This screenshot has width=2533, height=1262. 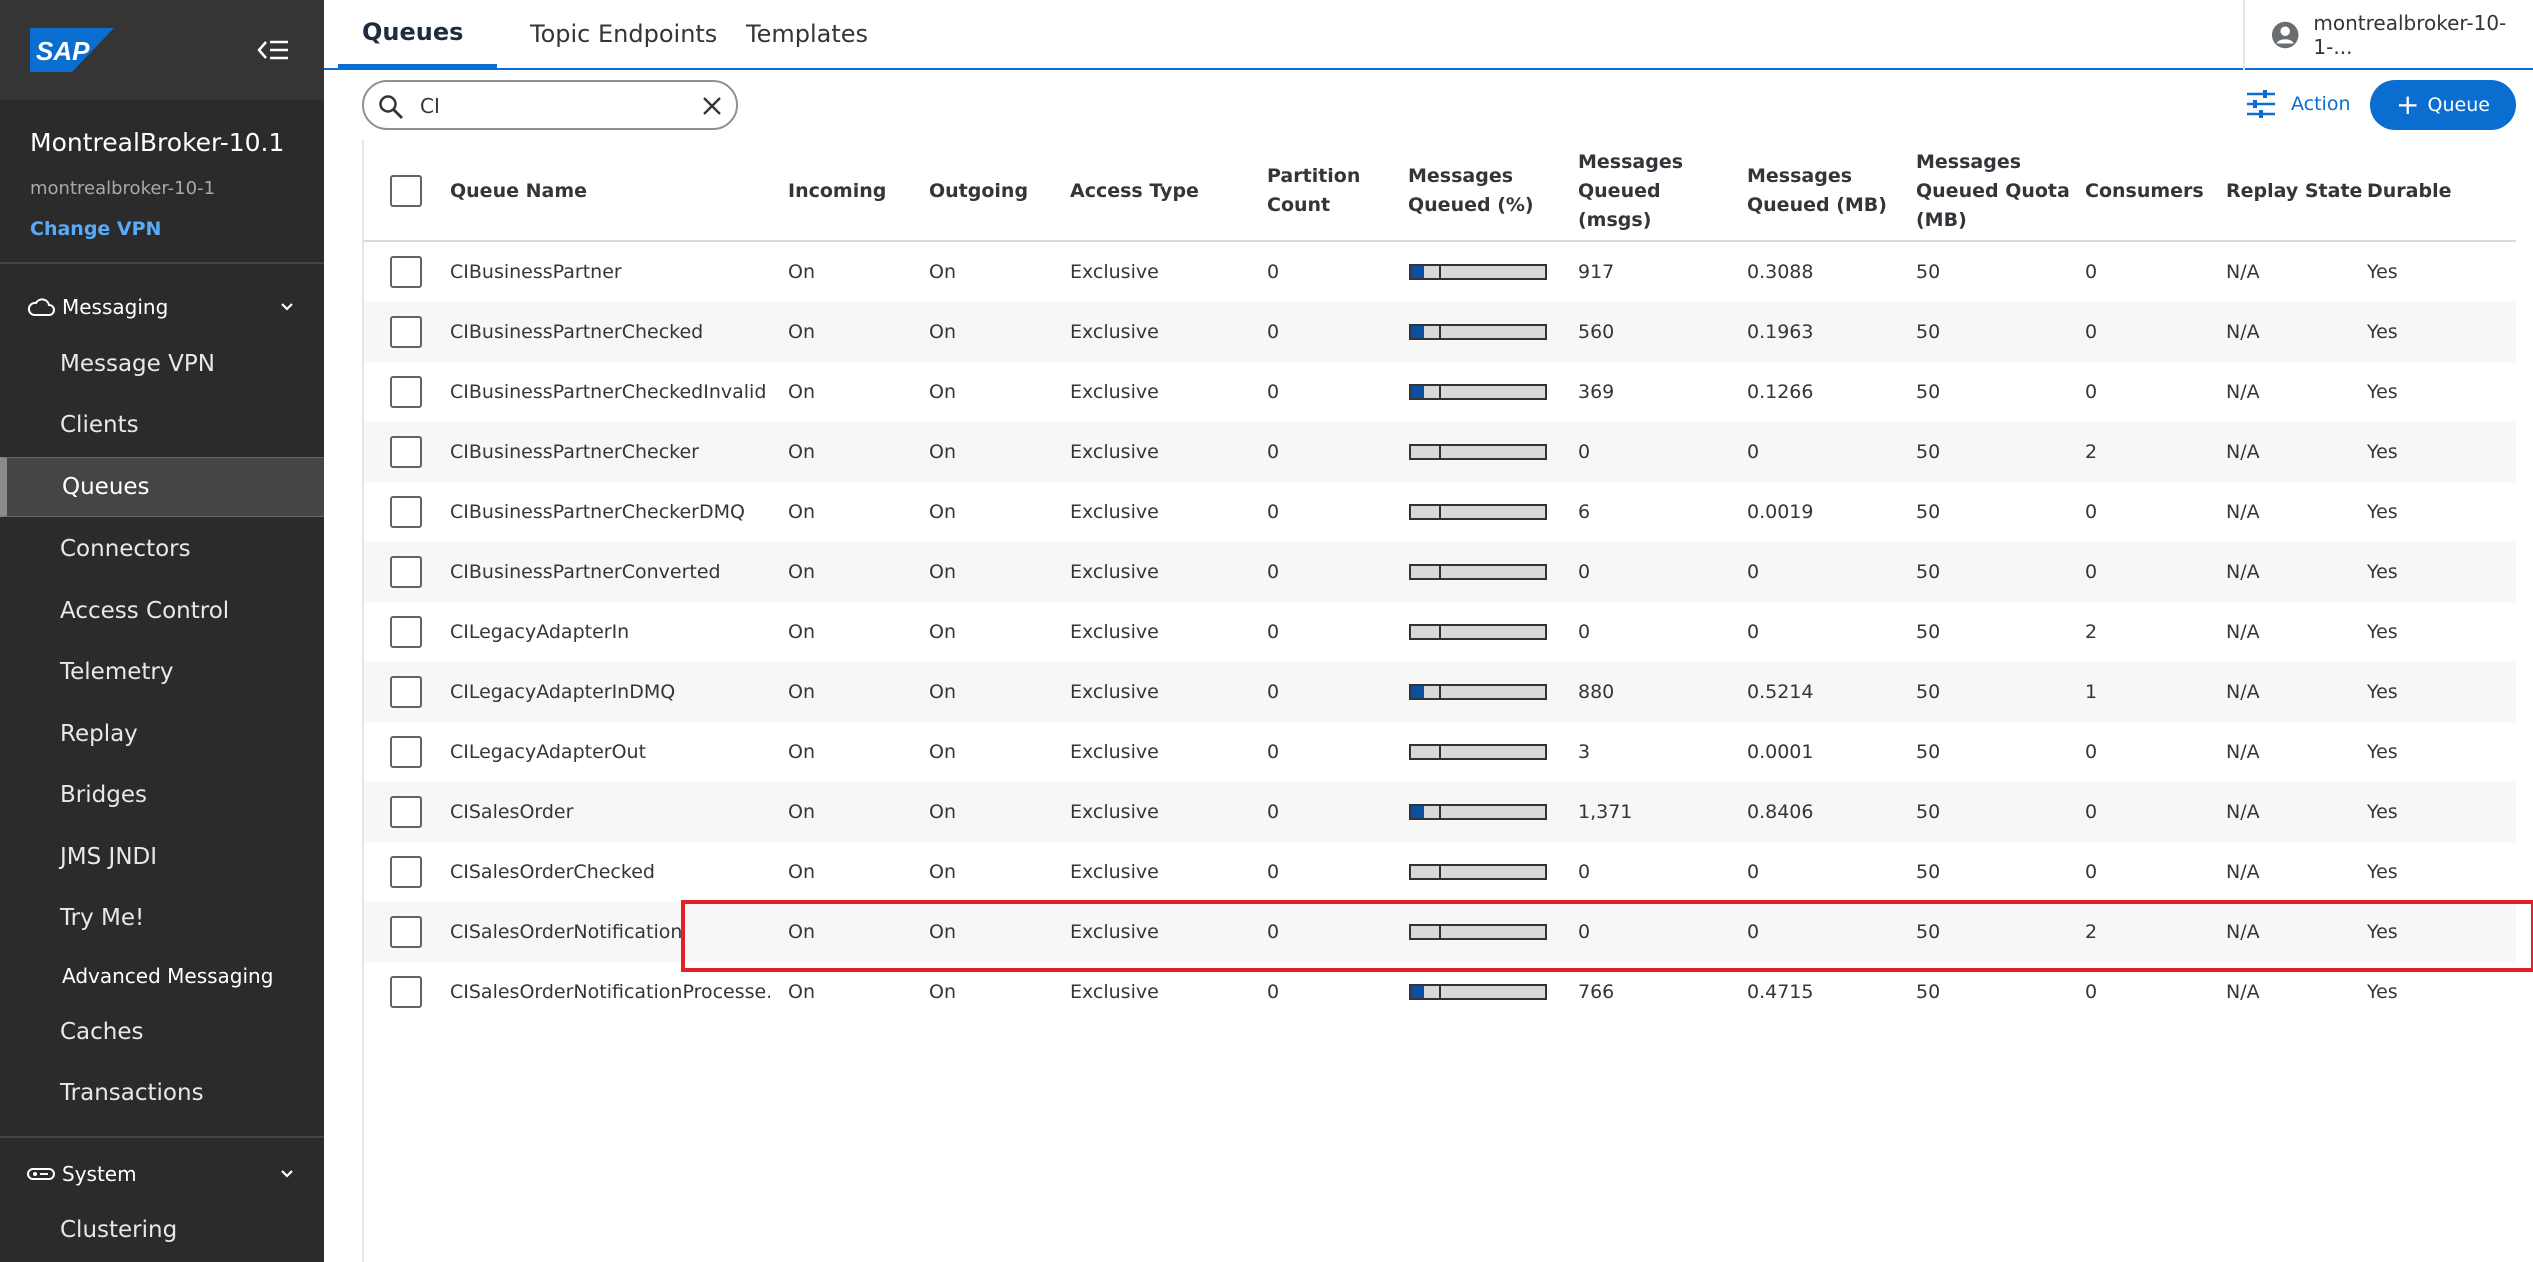 I want to click on select-all-checkbox, so click(x=406, y=191).